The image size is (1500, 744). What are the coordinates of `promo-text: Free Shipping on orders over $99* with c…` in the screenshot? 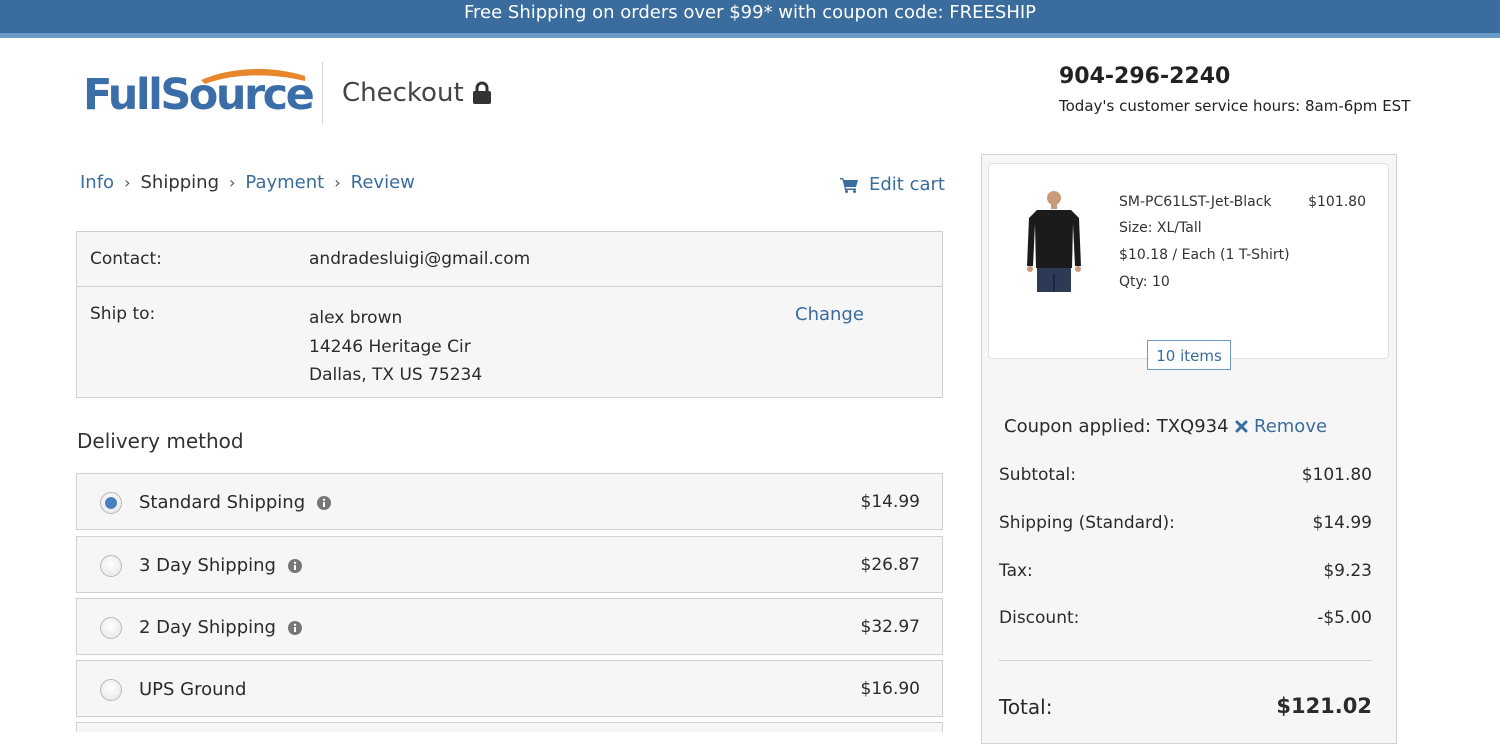 It's located at (750, 12).